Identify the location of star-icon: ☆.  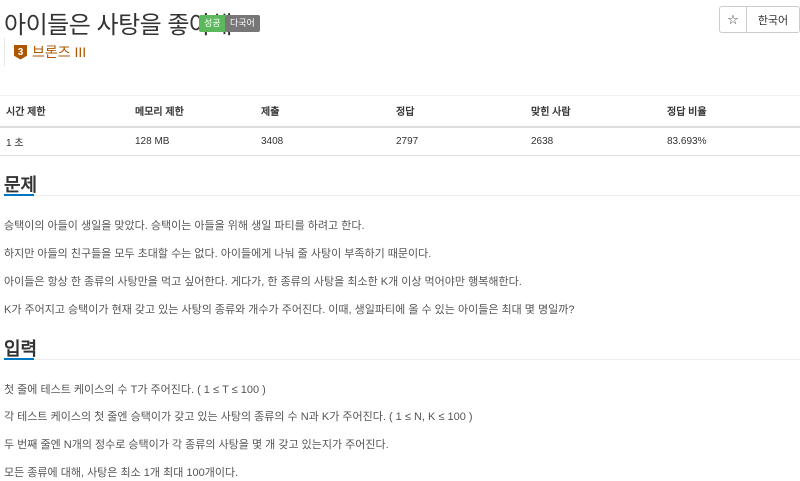
(733, 19).